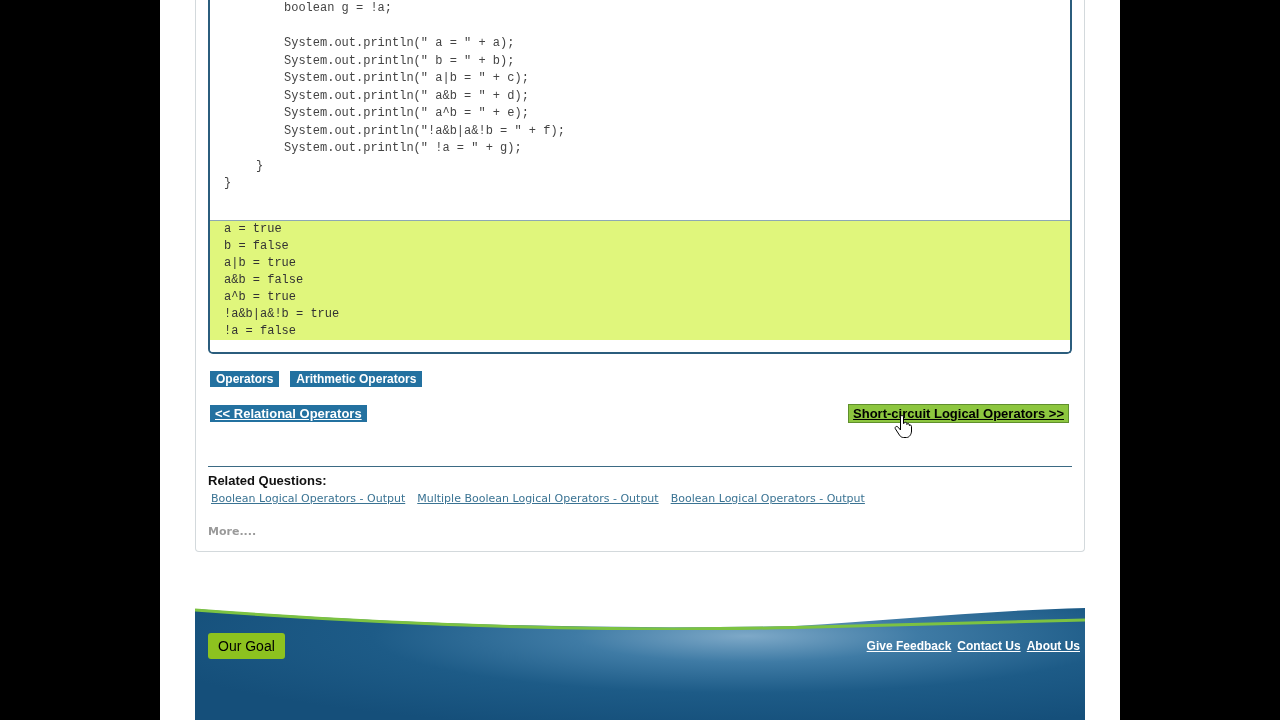 This screenshot has width=1280, height=720. Describe the element at coordinates (264, 280) in the screenshot. I see `output-line: a&b = false` at that location.